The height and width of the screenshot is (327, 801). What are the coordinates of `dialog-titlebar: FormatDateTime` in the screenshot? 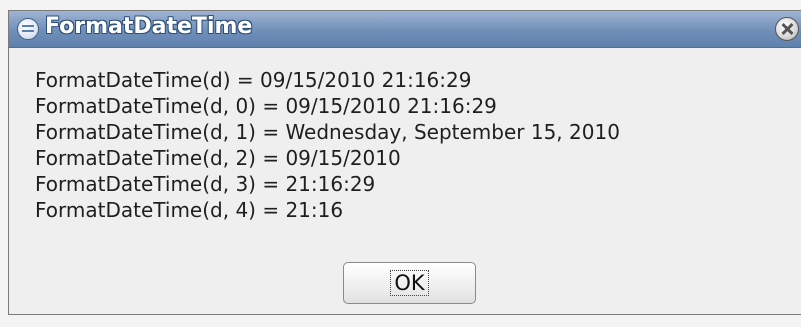 It's located at (405, 29).